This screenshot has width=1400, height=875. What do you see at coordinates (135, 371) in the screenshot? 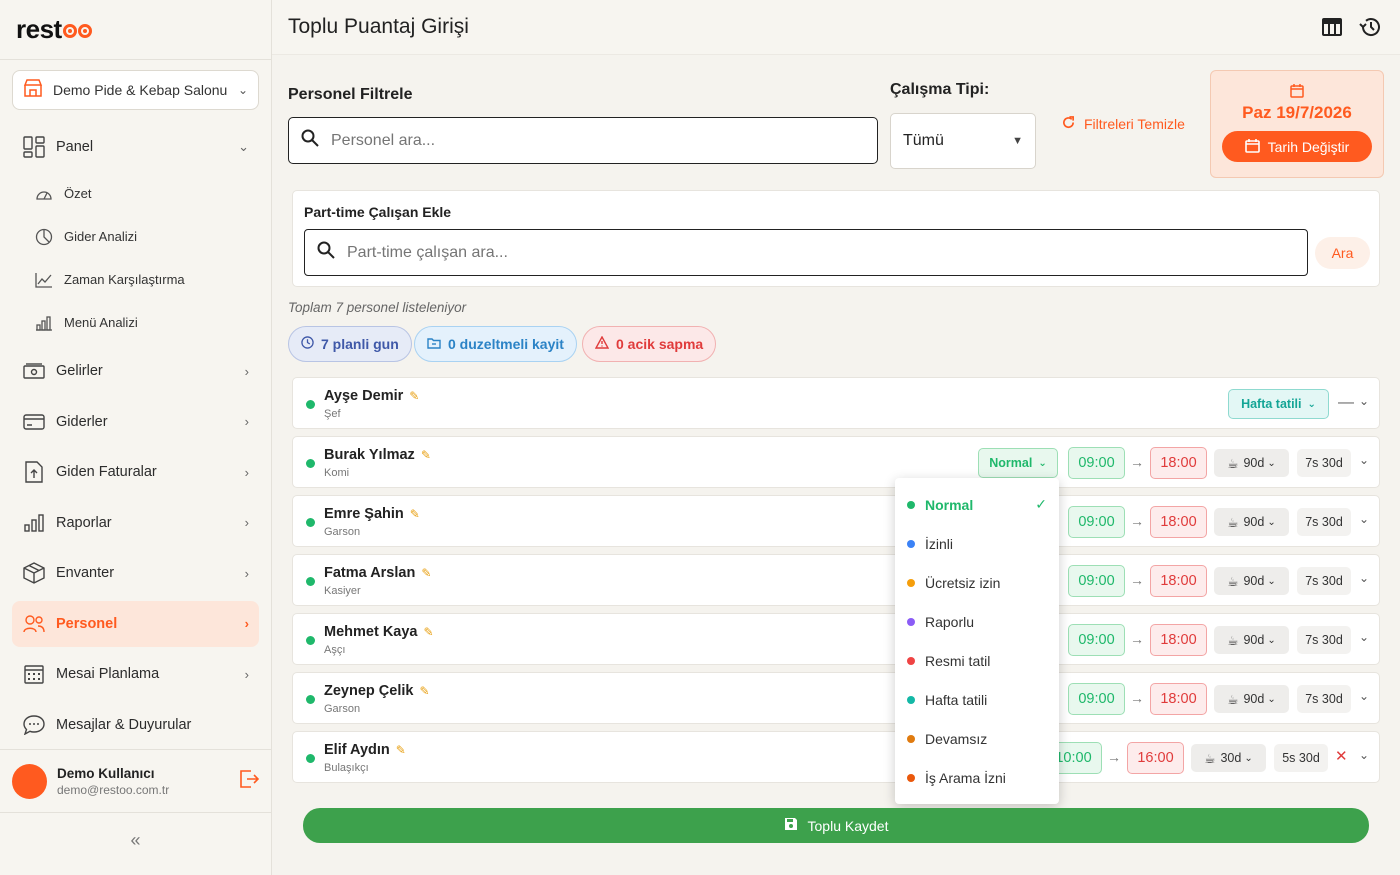
I see `sidebar-item-gelirler: Gelirler ›` at bounding box center [135, 371].